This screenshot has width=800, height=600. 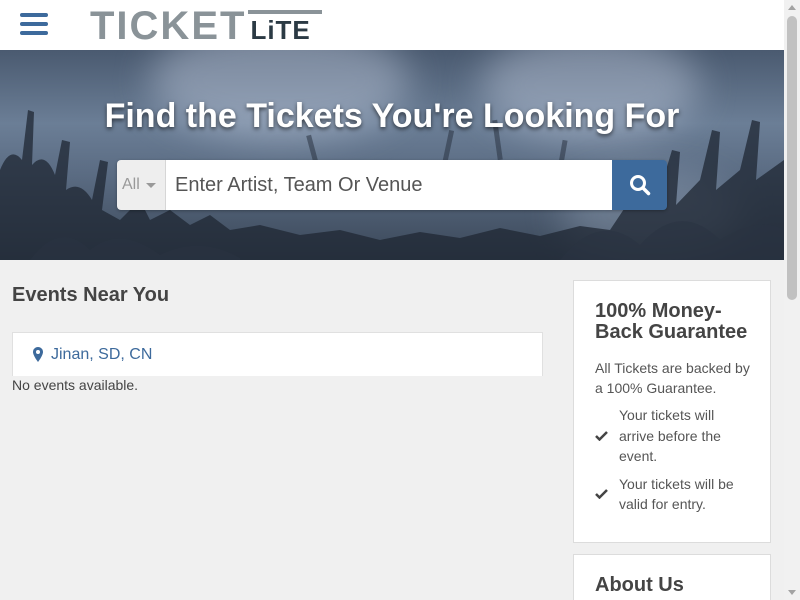 I want to click on search-button, so click(x=639, y=185).